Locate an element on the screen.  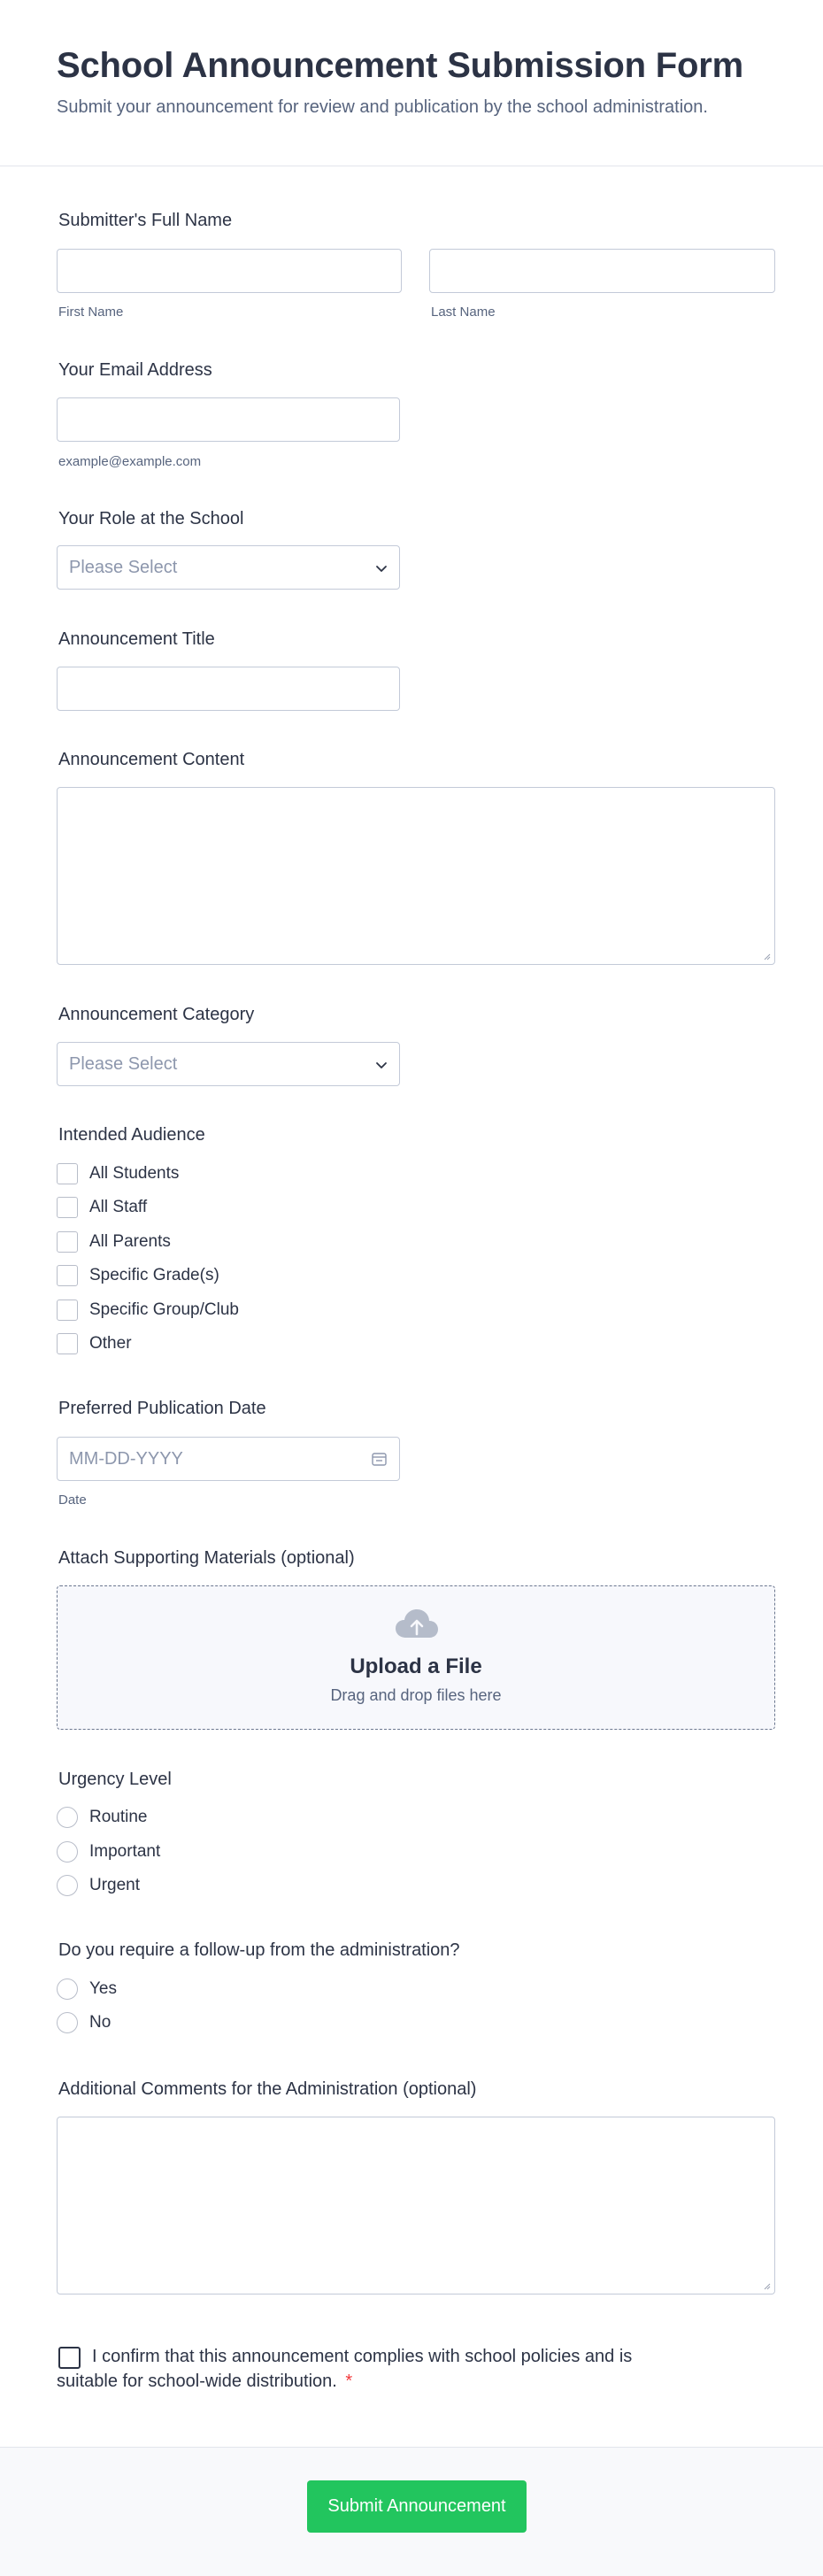
followup-option: No is located at coordinates (84, 2022).